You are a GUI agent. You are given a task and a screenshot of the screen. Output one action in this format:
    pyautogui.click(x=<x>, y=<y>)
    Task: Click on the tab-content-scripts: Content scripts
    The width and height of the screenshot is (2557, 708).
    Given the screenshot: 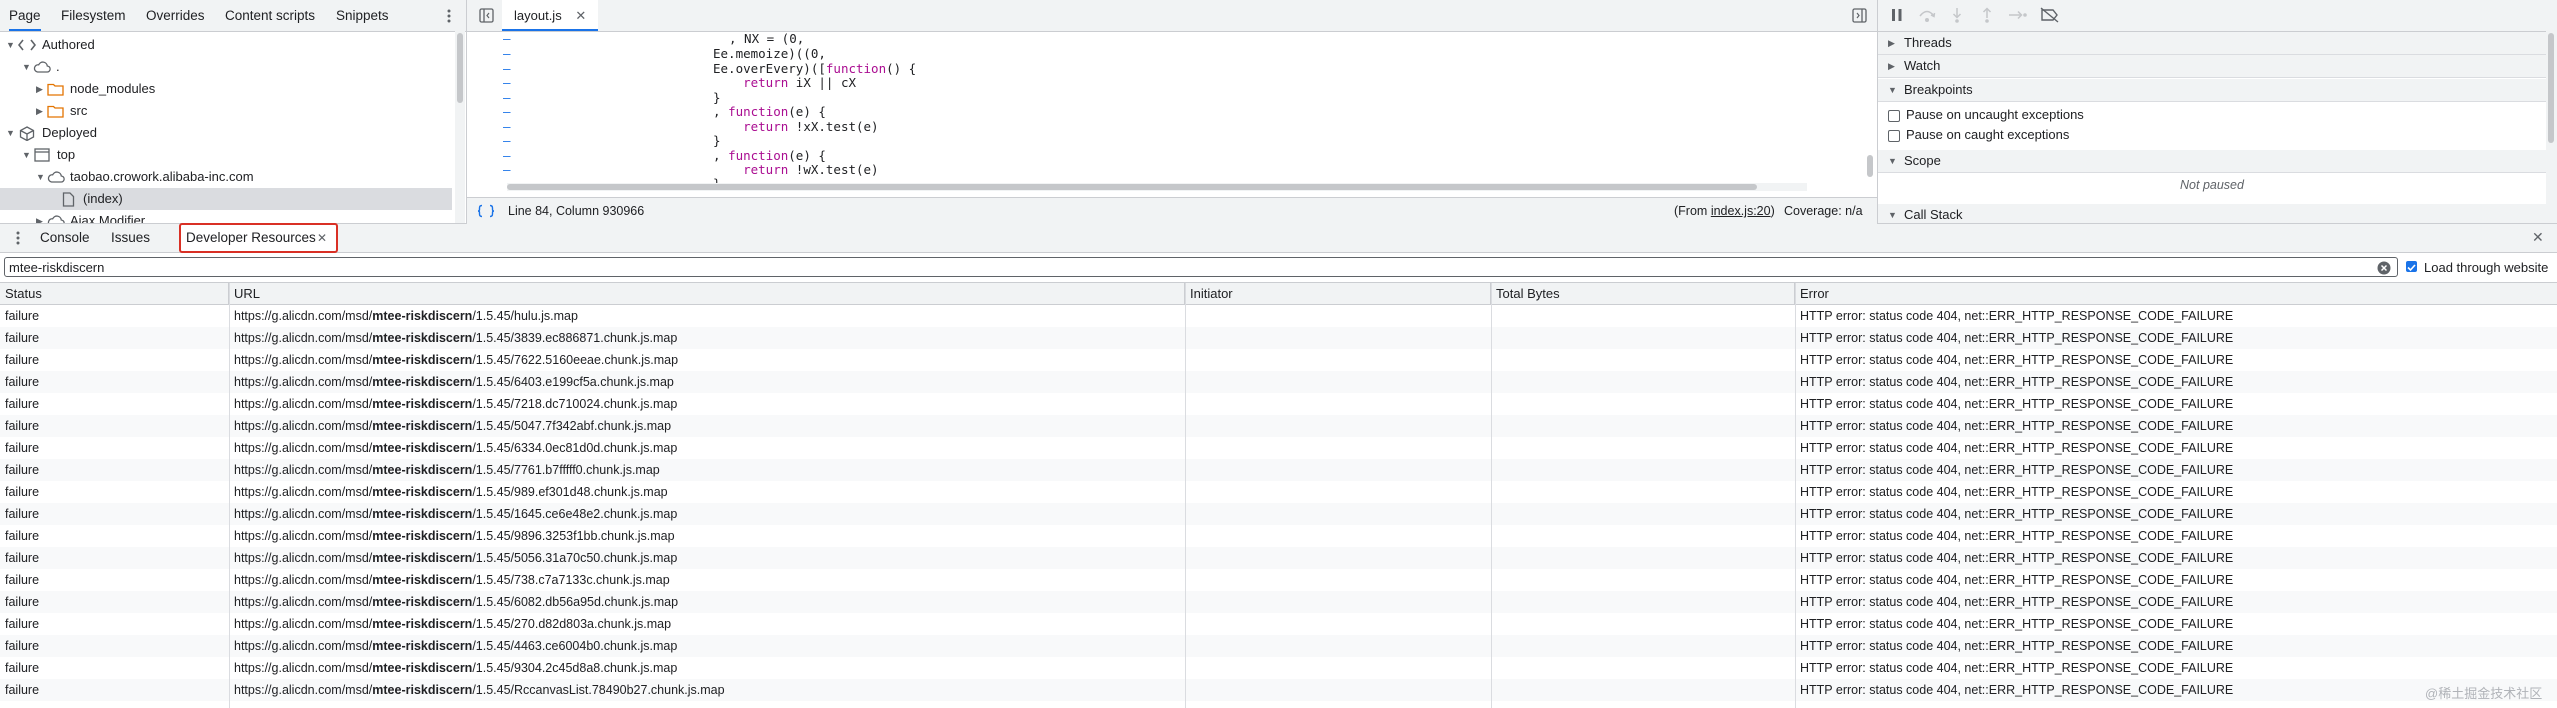 What is the action you would take?
    pyautogui.click(x=270, y=15)
    